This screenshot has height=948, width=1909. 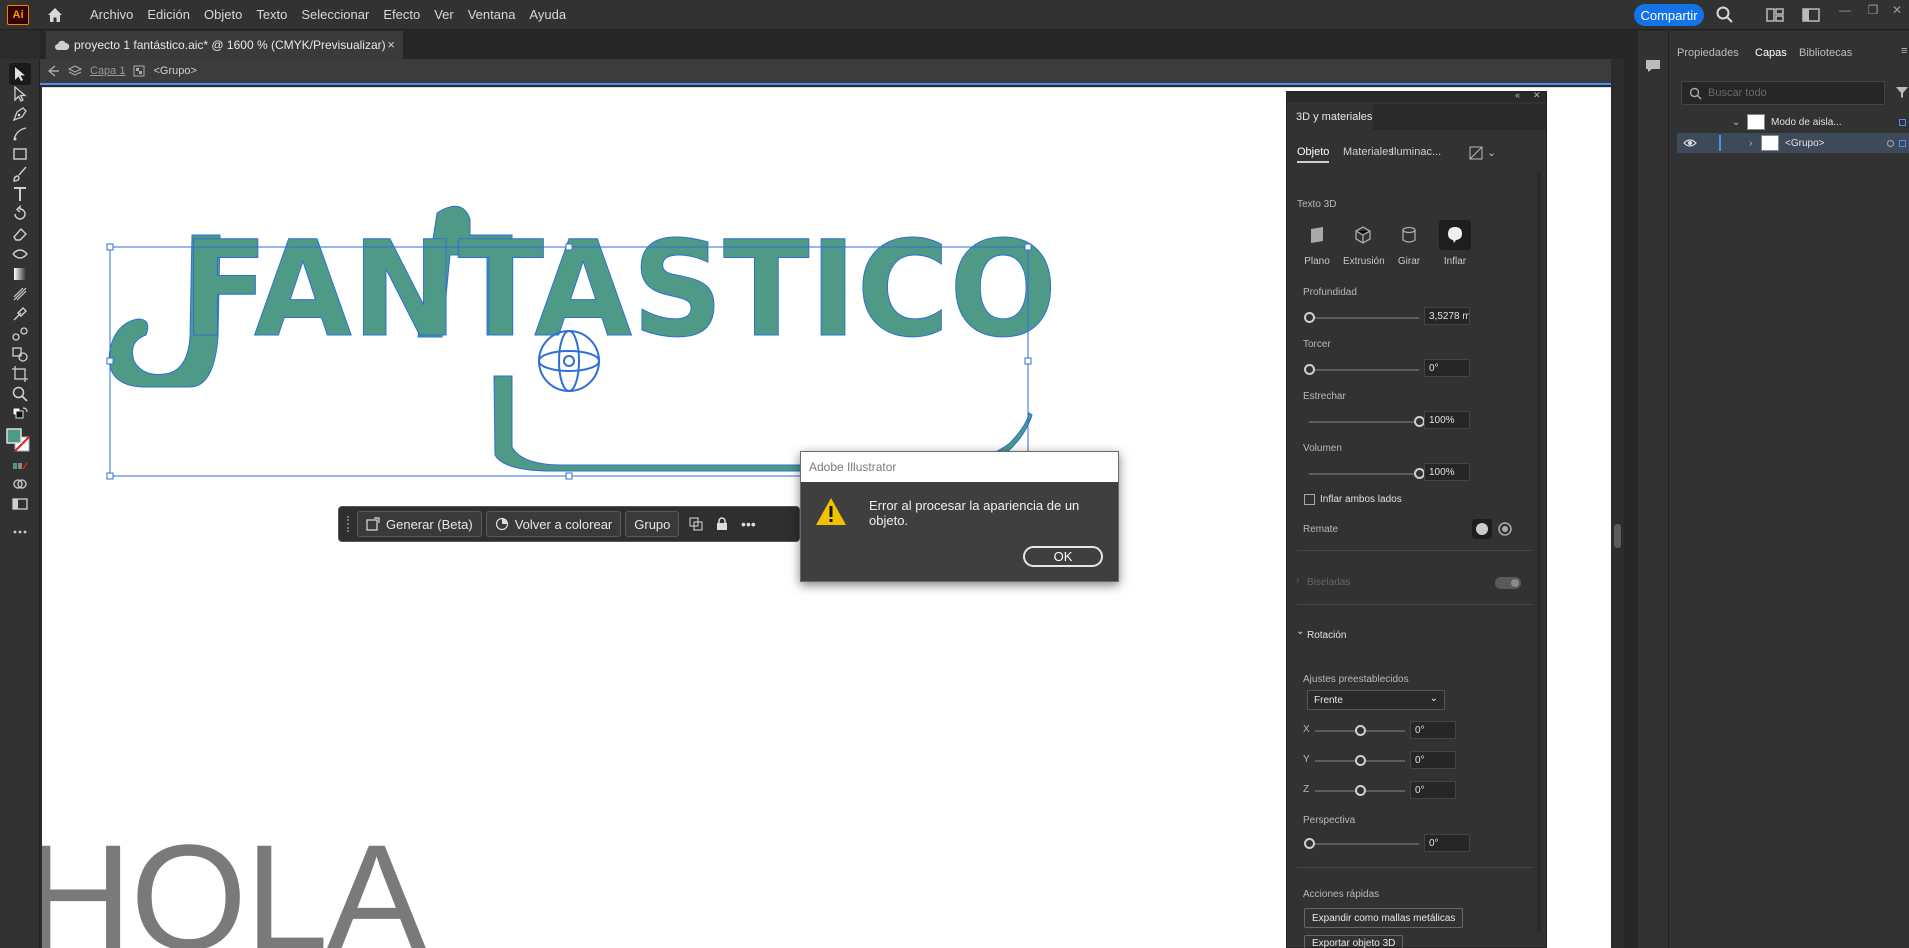 I want to click on rot-x-knob, so click(x=1360, y=730).